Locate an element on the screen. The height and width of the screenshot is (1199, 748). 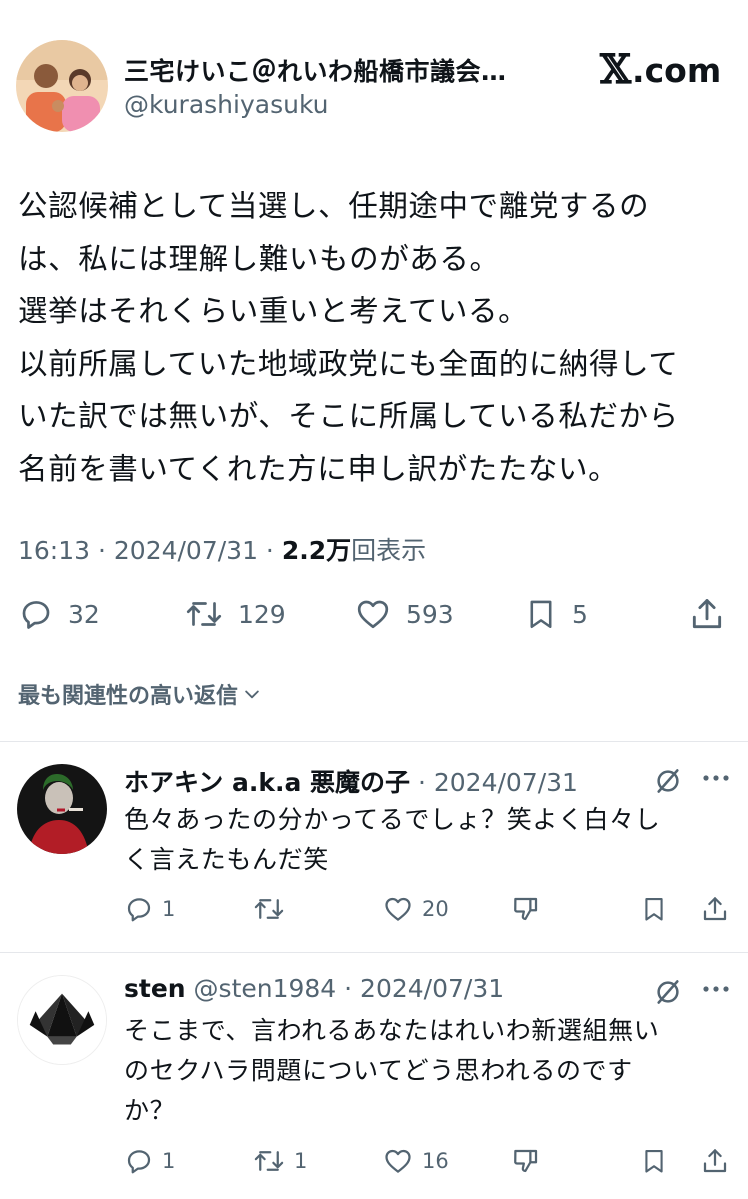
reply-like-count: 16 is located at coordinates (435, 1161).